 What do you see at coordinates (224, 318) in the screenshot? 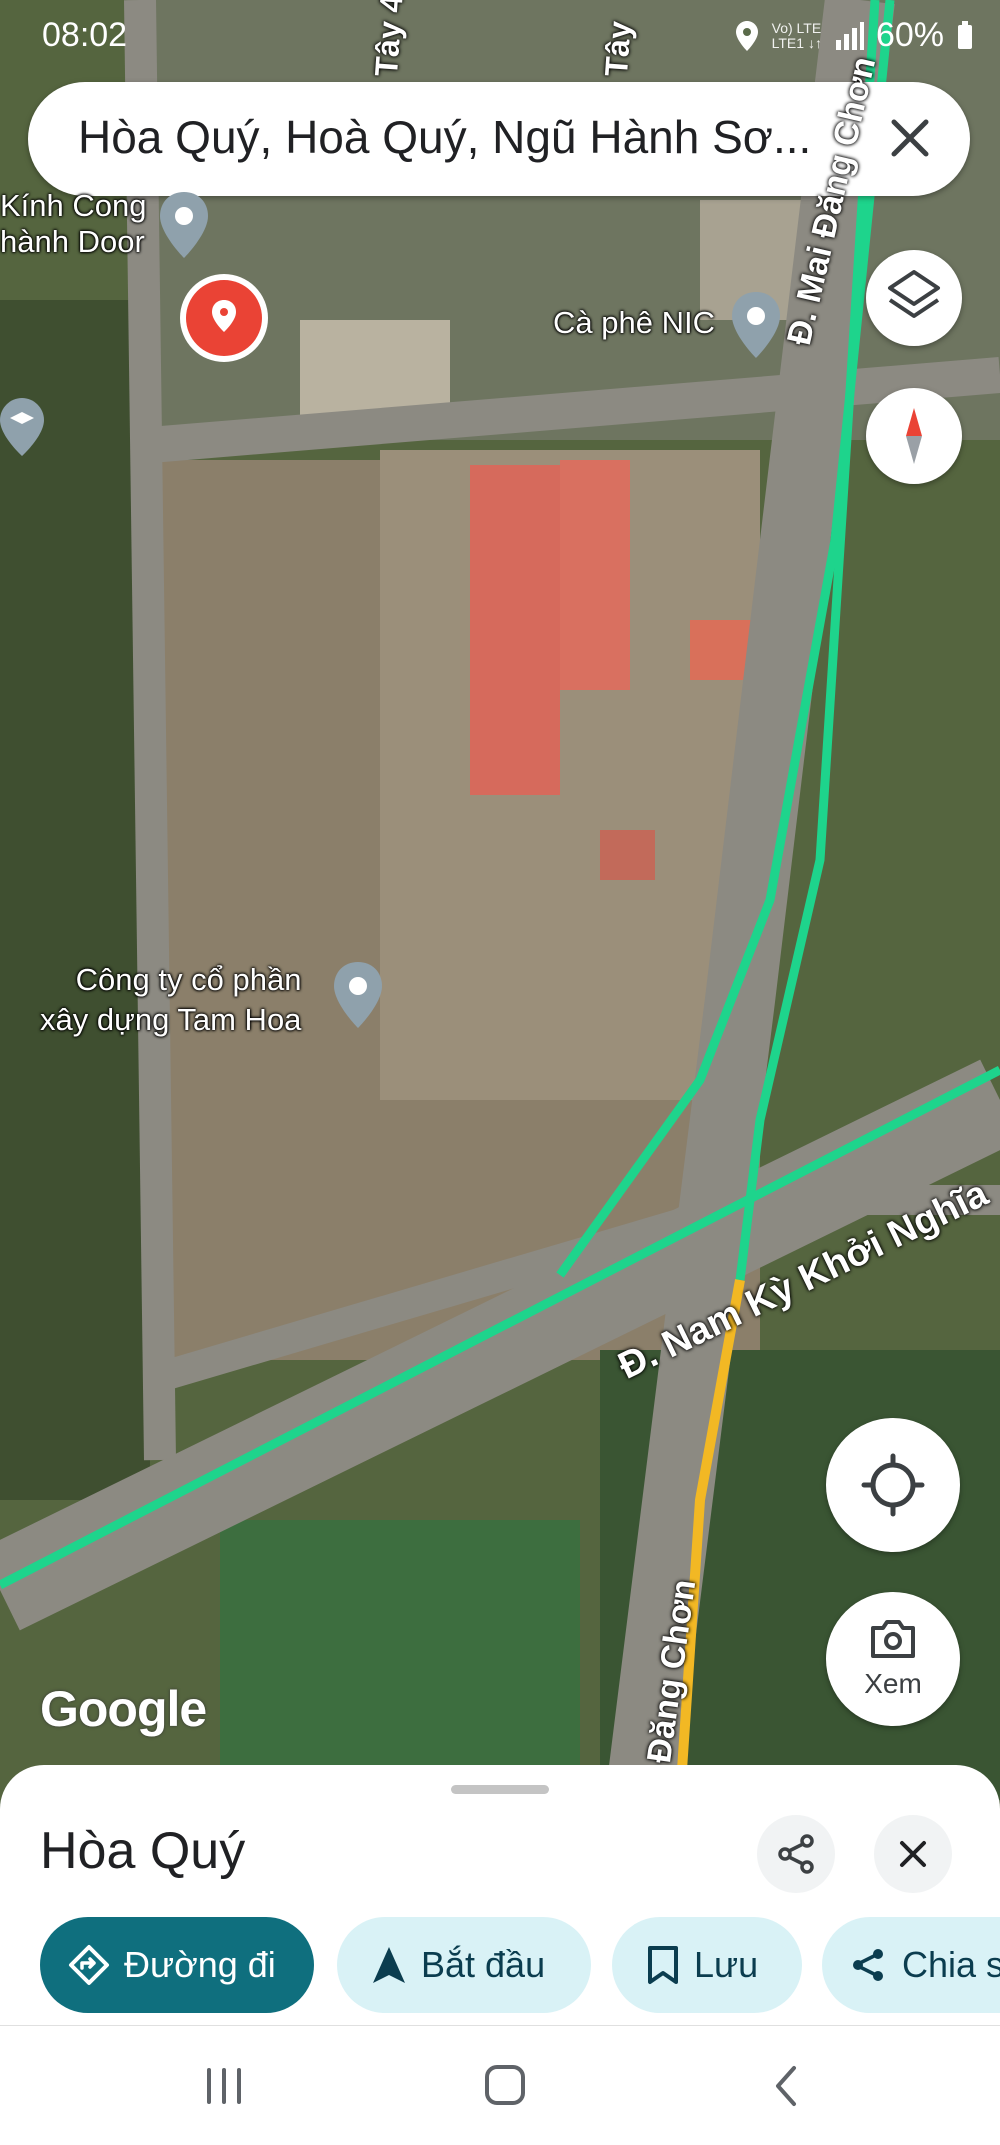
I see `selected-location-pin-icon` at bounding box center [224, 318].